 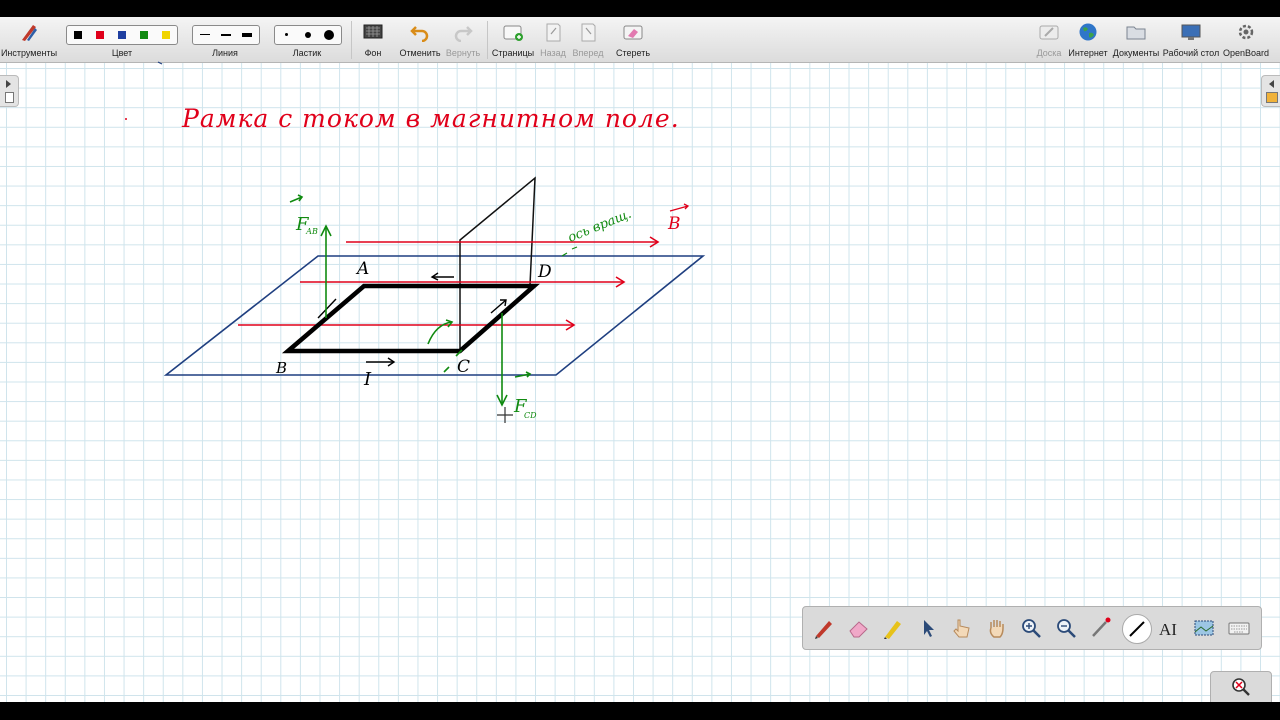 I want to click on board-title: Рамка с током в магнитном поле., so click(x=430, y=118).